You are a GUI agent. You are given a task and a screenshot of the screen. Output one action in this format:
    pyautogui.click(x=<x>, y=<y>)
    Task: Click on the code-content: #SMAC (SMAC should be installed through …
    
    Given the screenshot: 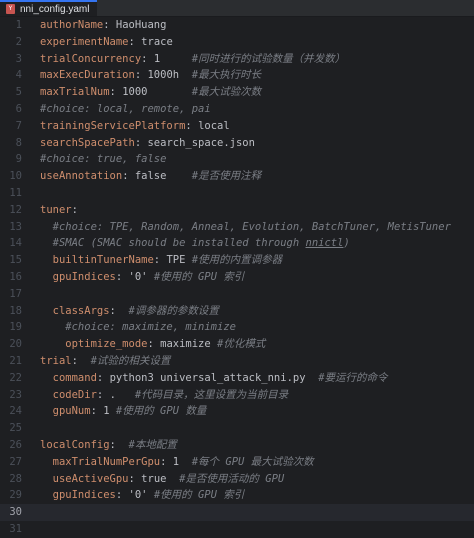 What is the action you would take?
    pyautogui.click(x=195, y=243)
    